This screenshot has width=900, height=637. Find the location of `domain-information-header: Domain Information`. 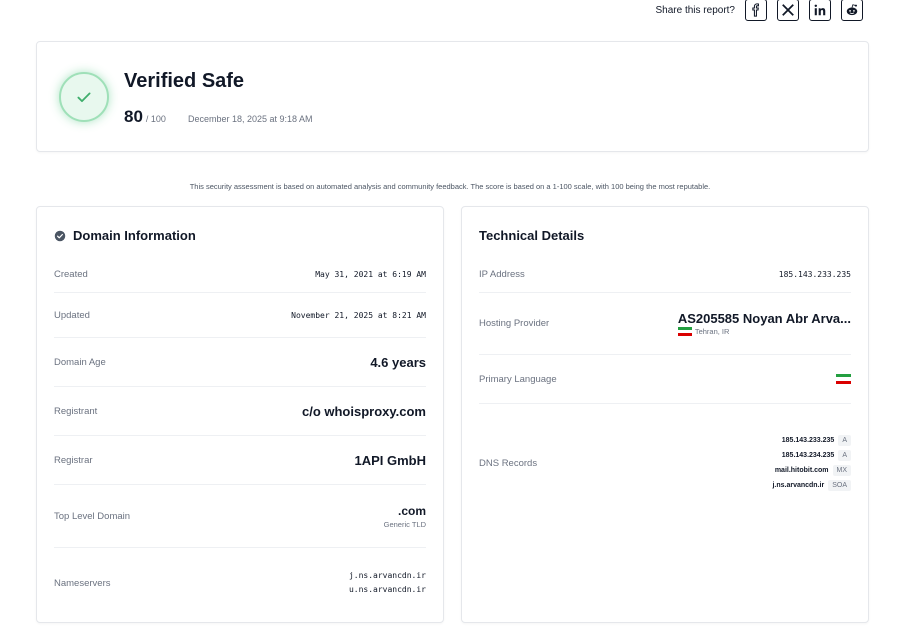

domain-information-header: Domain Information is located at coordinates (125, 235).